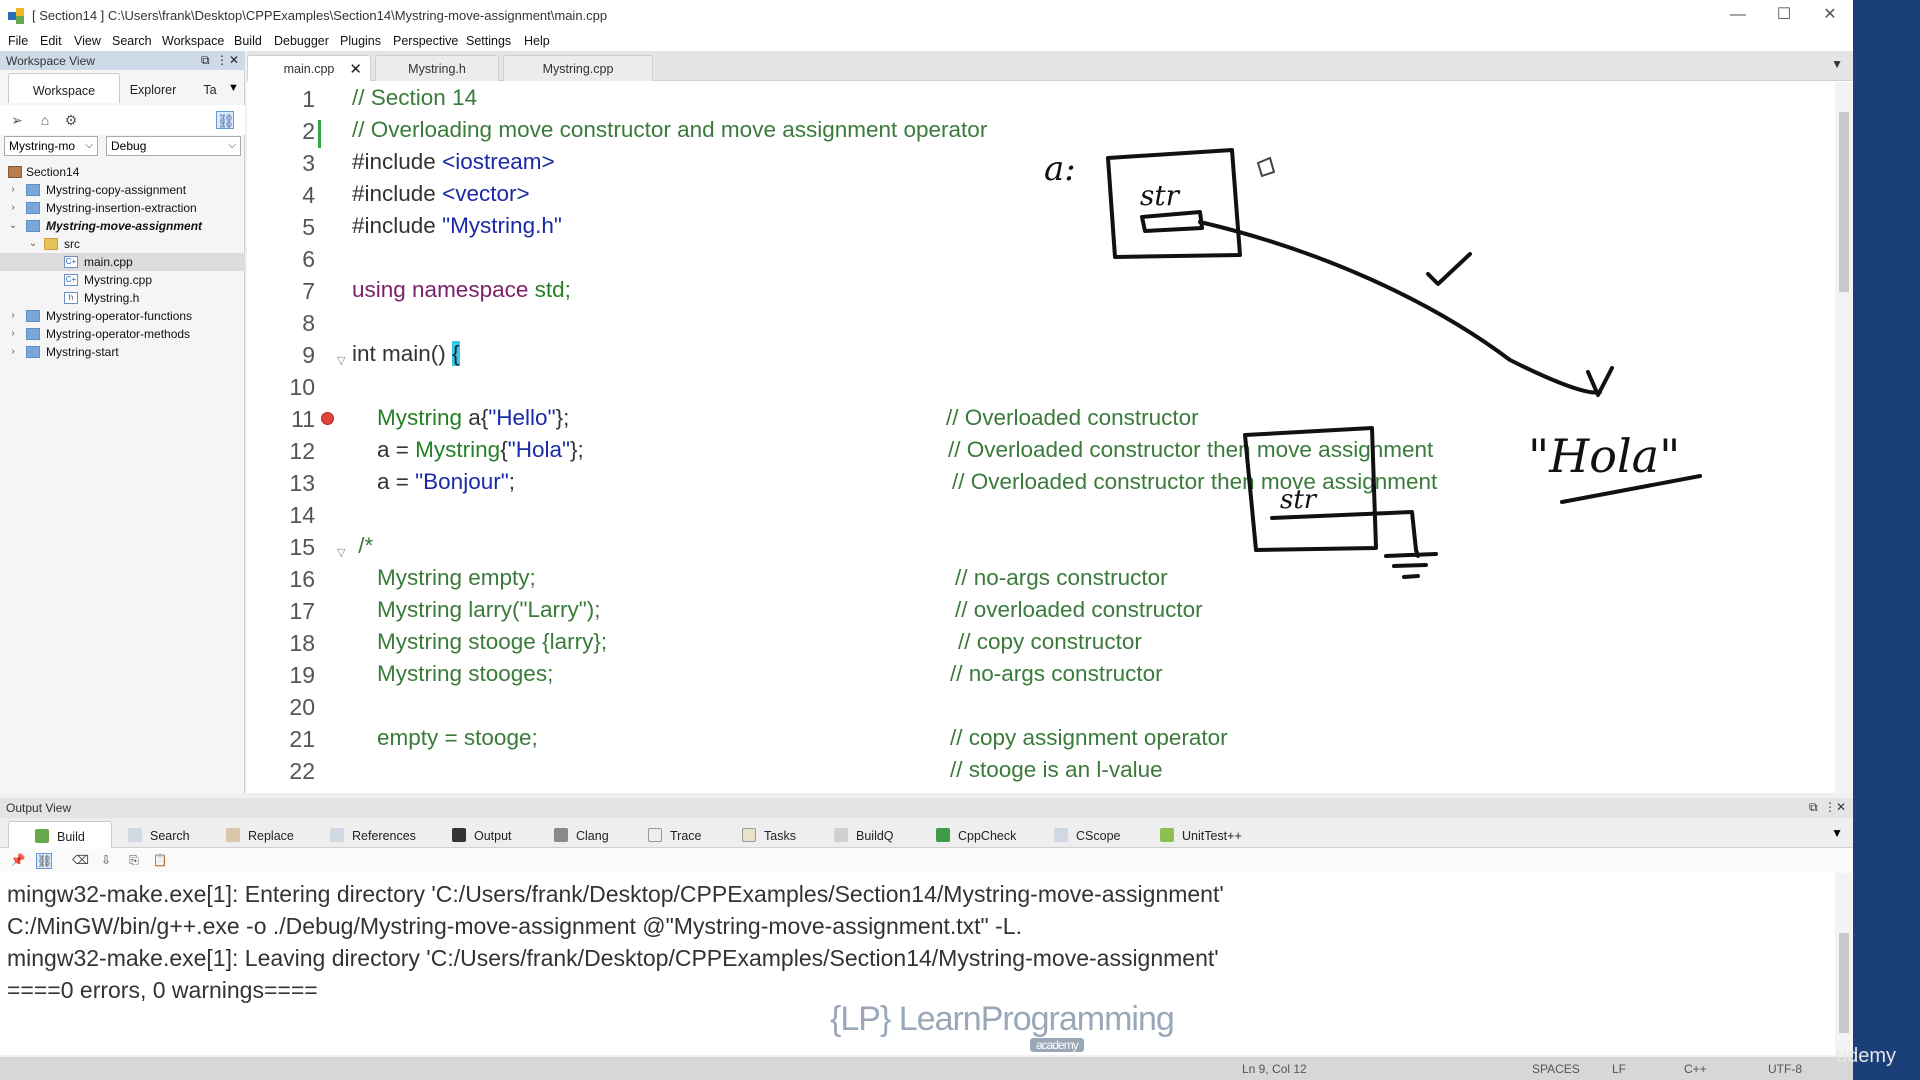  Describe the element at coordinates (360, 41) in the screenshot. I see `menu-plugins: Plugins` at that location.